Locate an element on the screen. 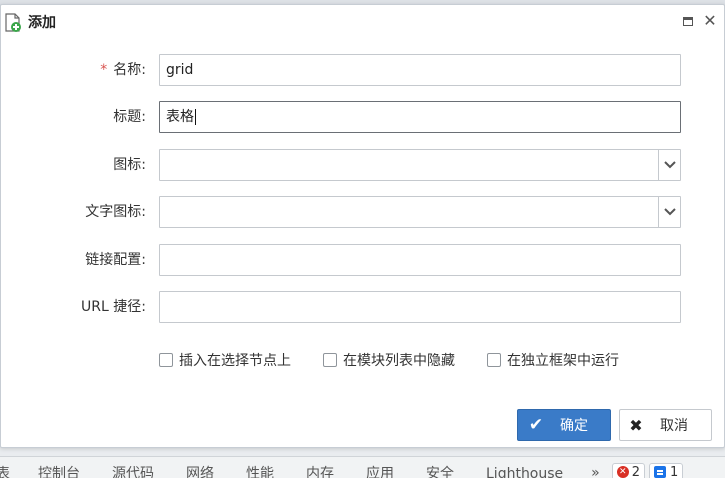 The image size is (725, 478). devtools-tab-sources: 源代码 is located at coordinates (133, 467).